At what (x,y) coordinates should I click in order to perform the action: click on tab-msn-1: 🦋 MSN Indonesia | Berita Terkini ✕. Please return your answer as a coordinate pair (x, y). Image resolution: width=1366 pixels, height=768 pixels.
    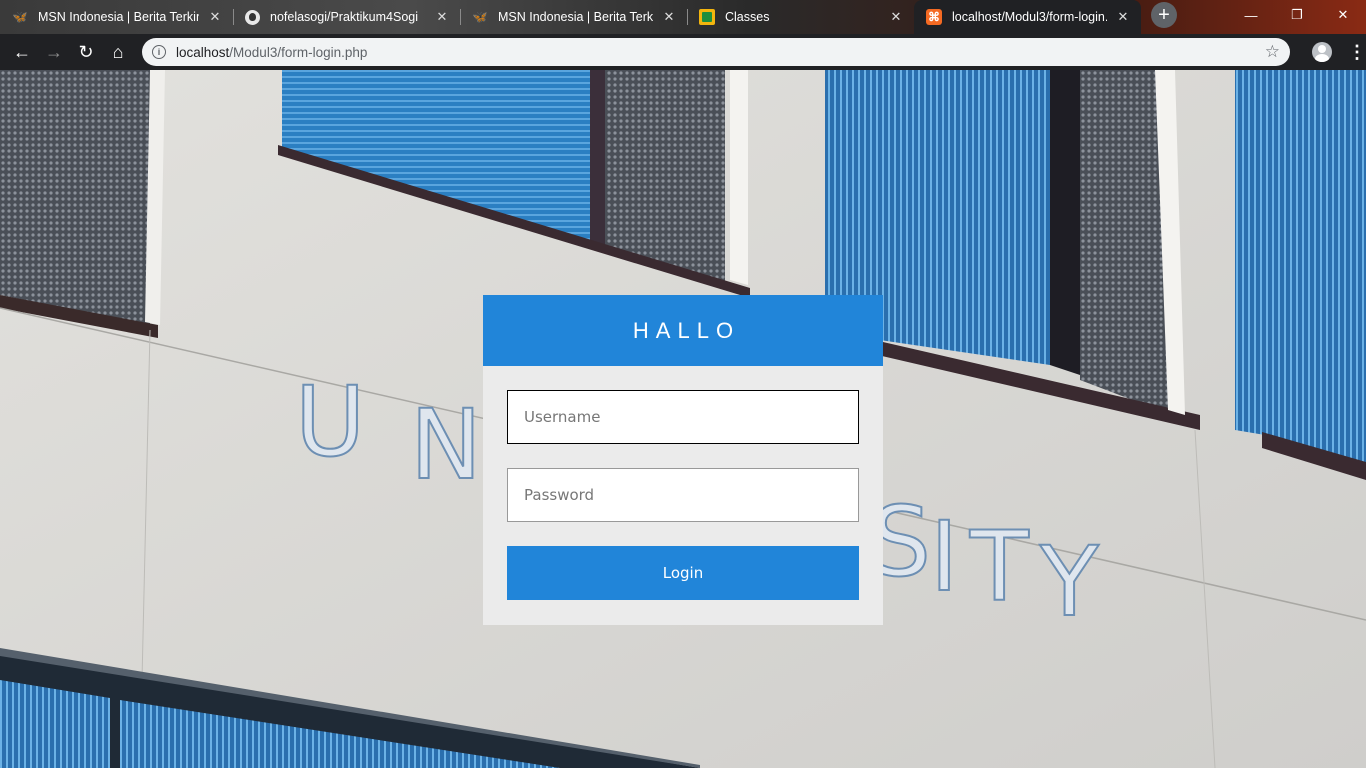
    Looking at the image, I should click on (116, 17).